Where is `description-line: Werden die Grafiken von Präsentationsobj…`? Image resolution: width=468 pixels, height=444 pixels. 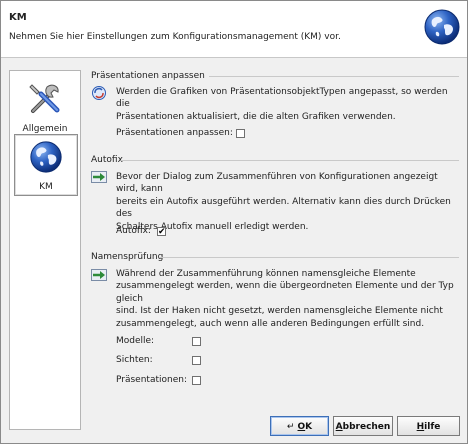
description-line: Werden die Grafiken von Präsentationsobj… is located at coordinates (282, 98).